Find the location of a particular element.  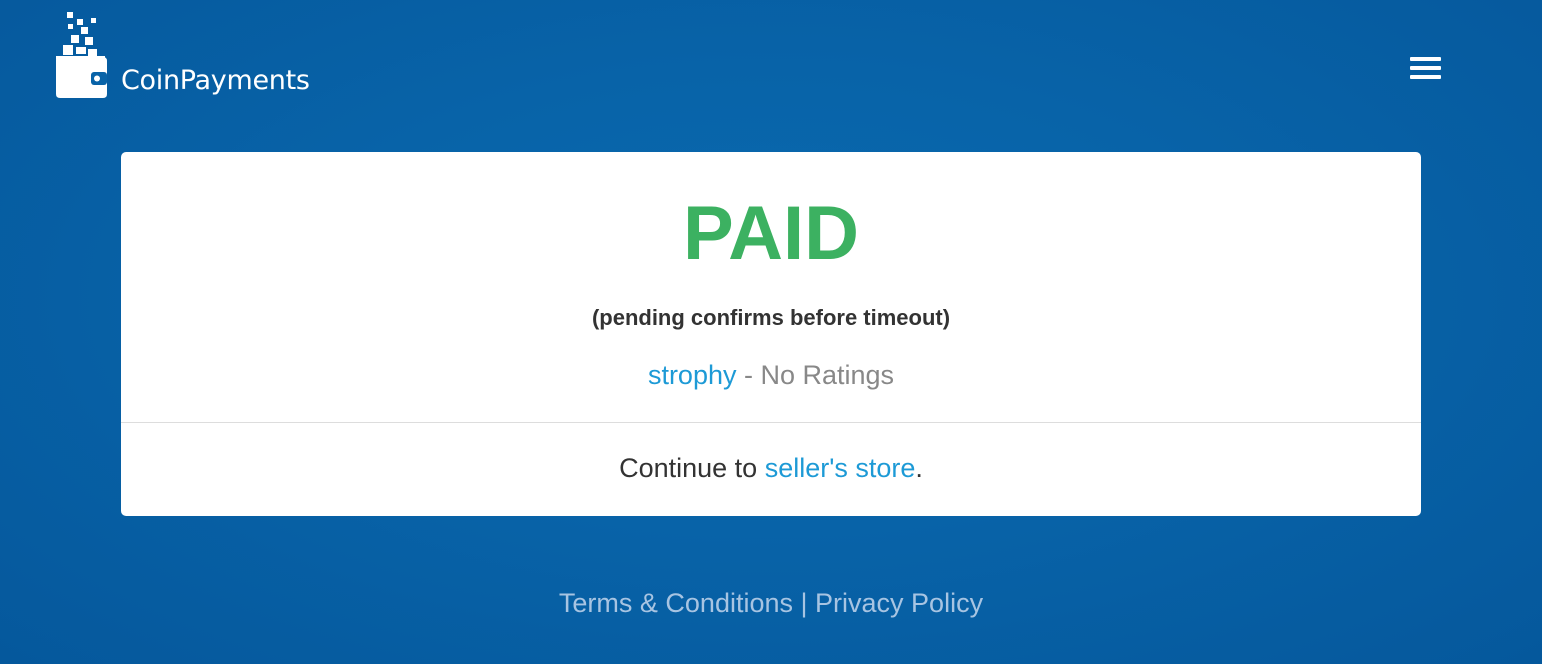

privacy-link: Privacy Policy is located at coordinates (899, 603).